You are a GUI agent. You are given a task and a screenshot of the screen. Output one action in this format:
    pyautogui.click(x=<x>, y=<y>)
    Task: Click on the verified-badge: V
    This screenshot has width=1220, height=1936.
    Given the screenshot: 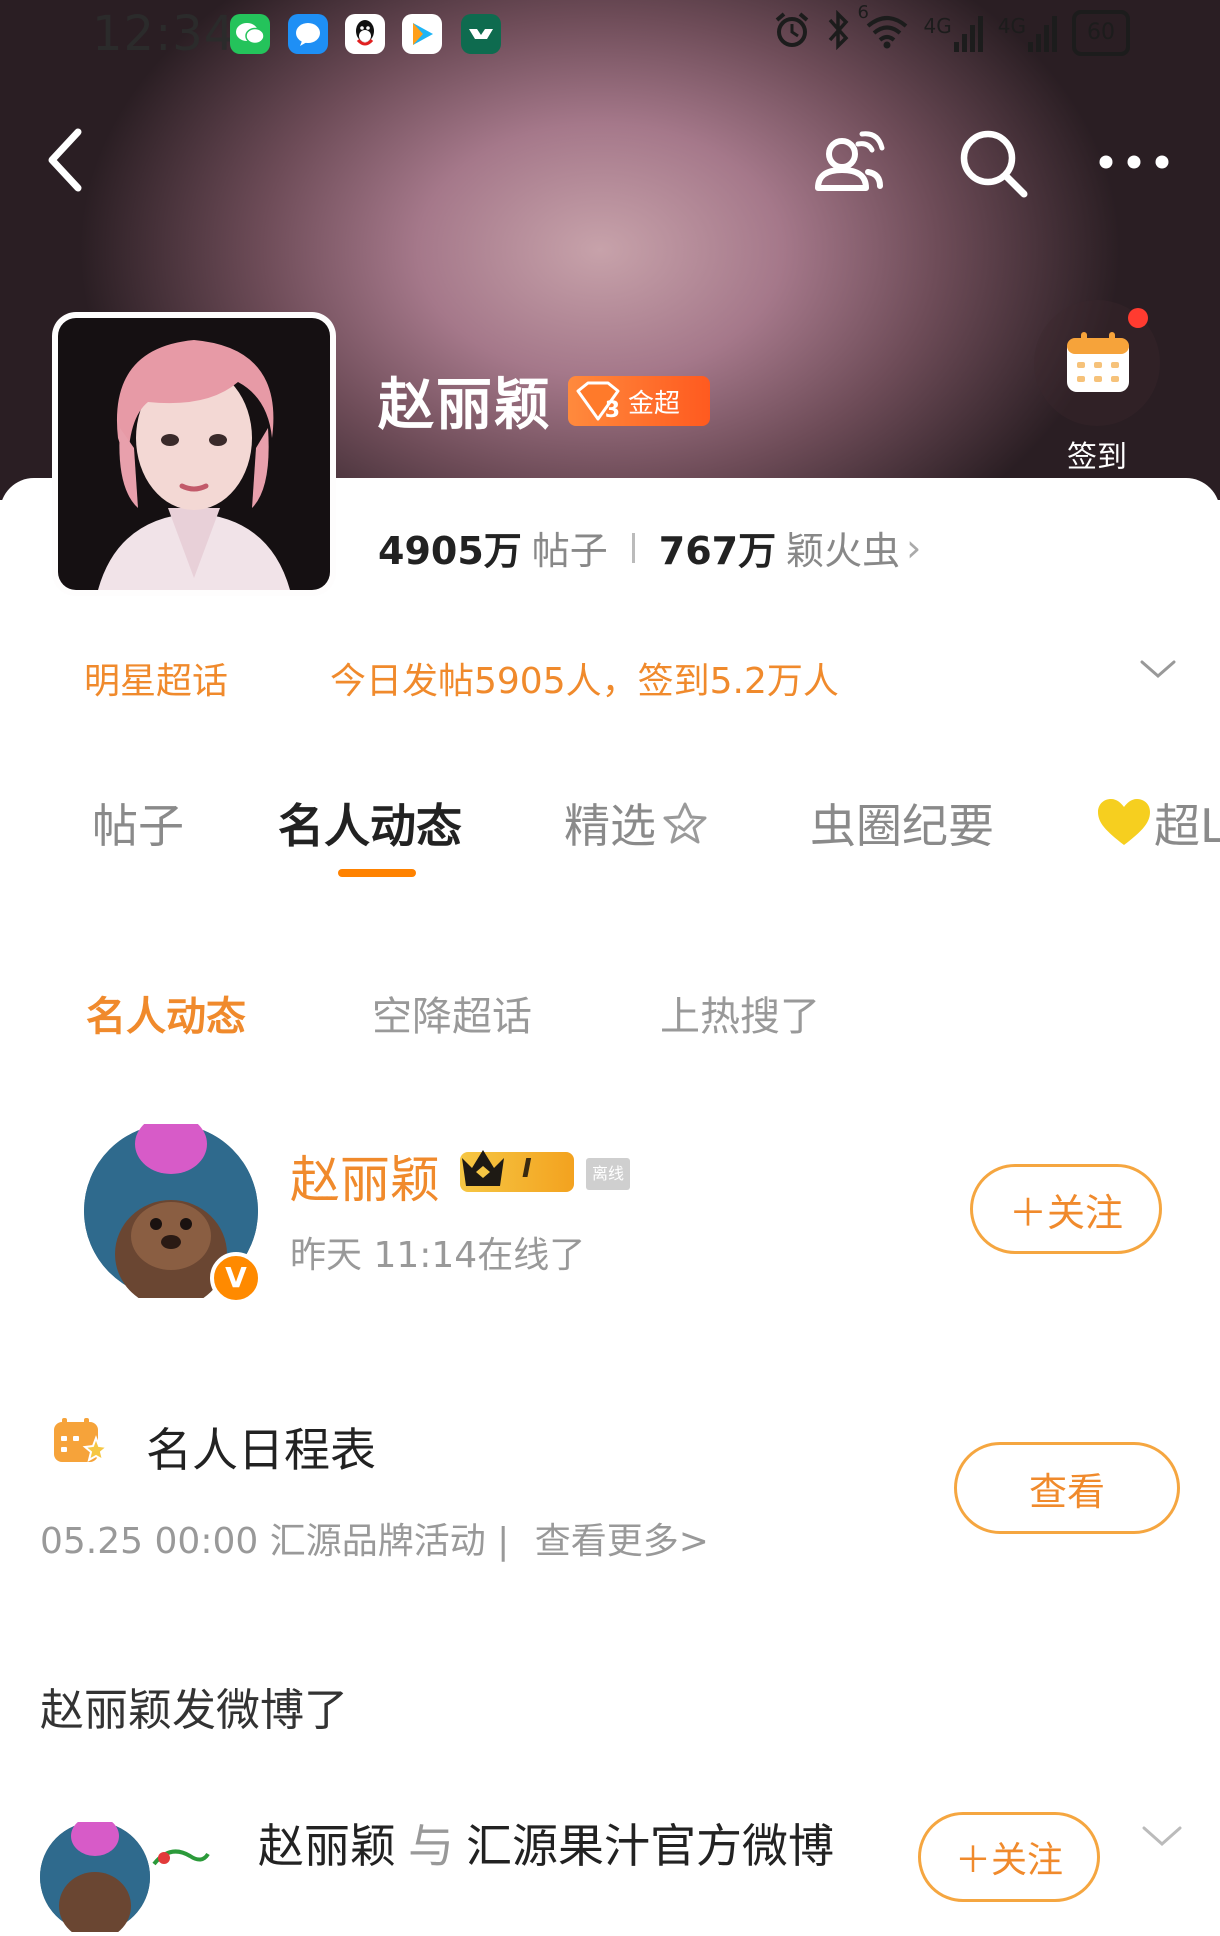 What is the action you would take?
    pyautogui.click(x=236, y=1278)
    